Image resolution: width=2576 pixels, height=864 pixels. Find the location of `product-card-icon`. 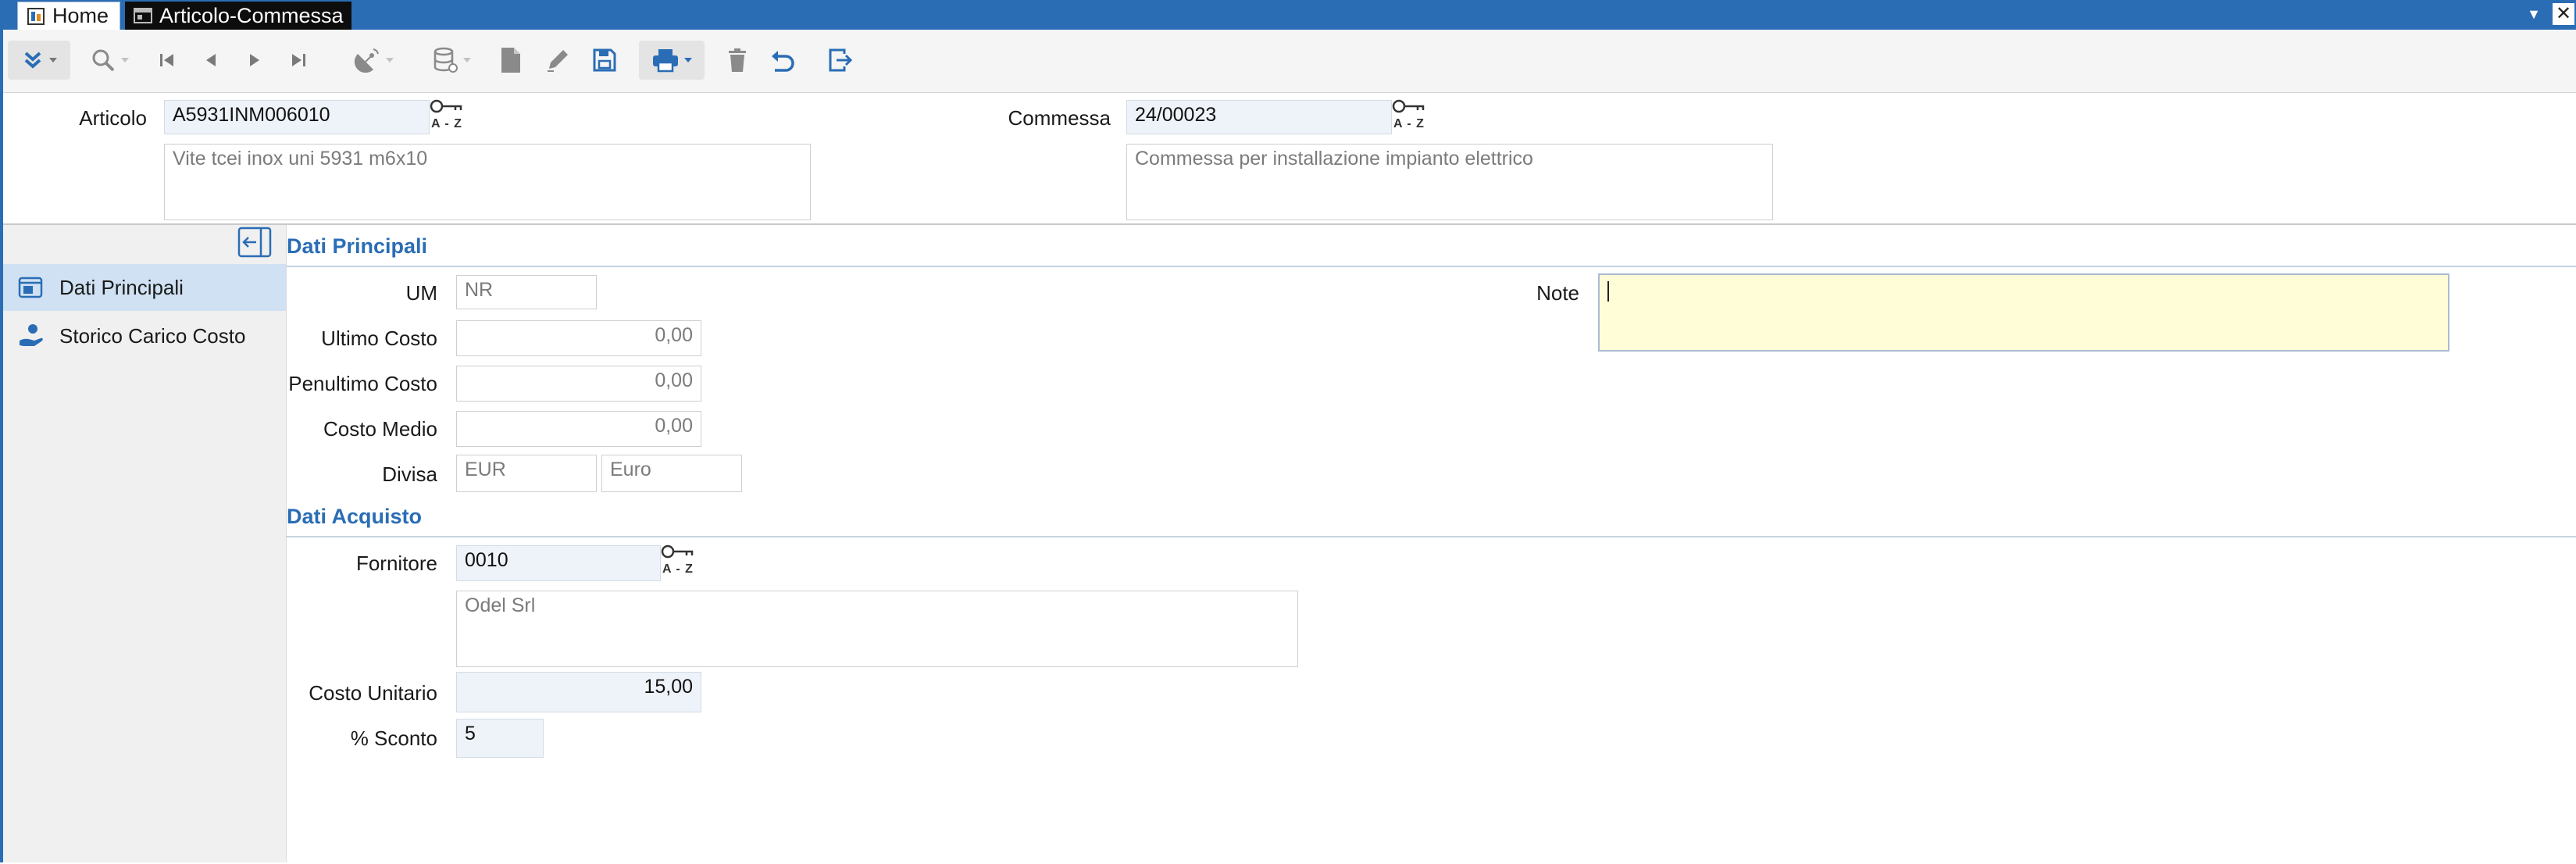

product-card-icon is located at coordinates (30, 287).